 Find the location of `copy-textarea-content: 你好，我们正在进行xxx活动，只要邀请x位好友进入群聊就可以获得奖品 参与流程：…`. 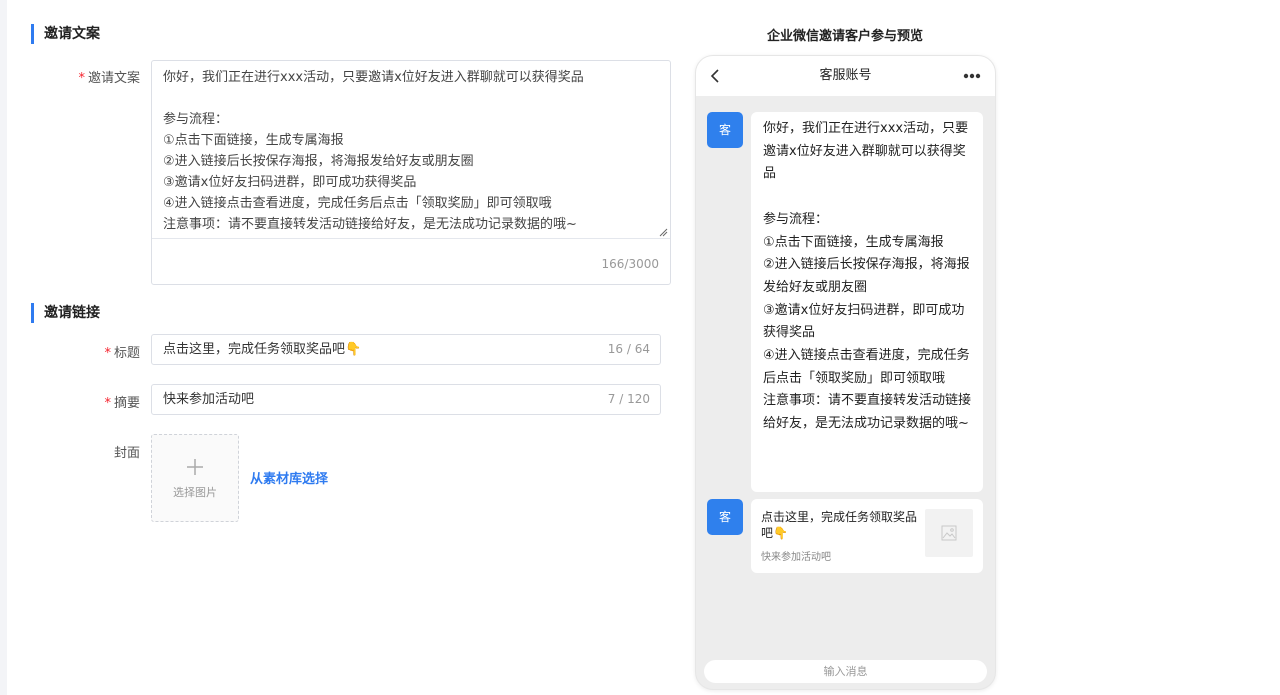

copy-textarea-content: 你好，我们正在进行xxx活动，只要邀请x位好友进入群聊就可以获得奖品 参与流程：… is located at coordinates (411, 150).